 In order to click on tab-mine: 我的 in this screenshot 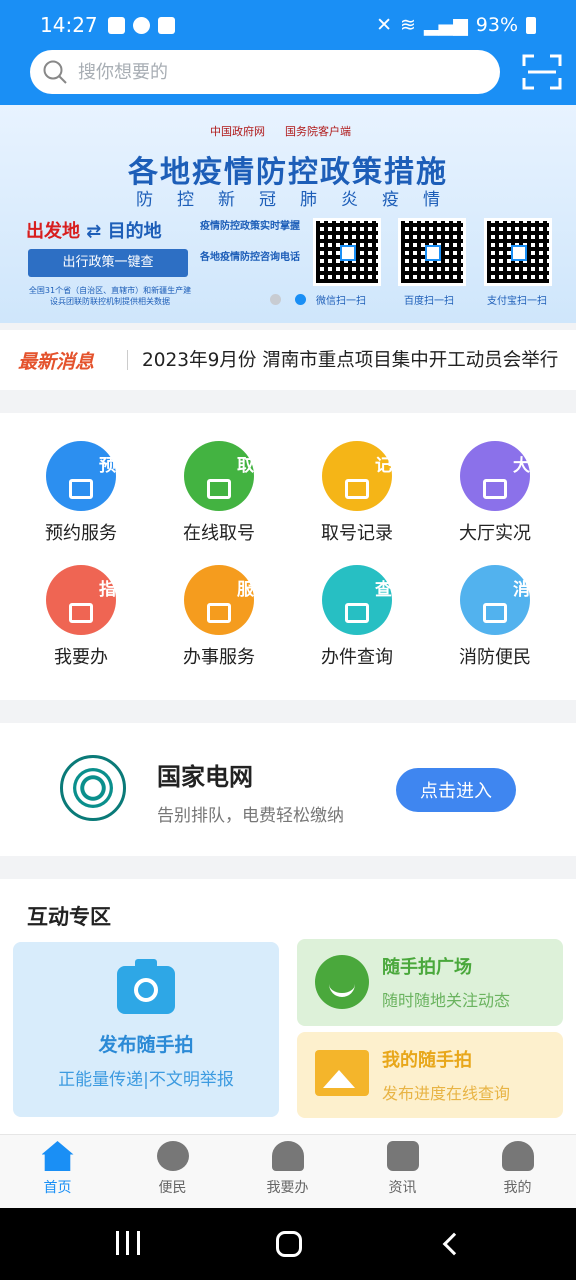, I will do `click(517, 1169)`.